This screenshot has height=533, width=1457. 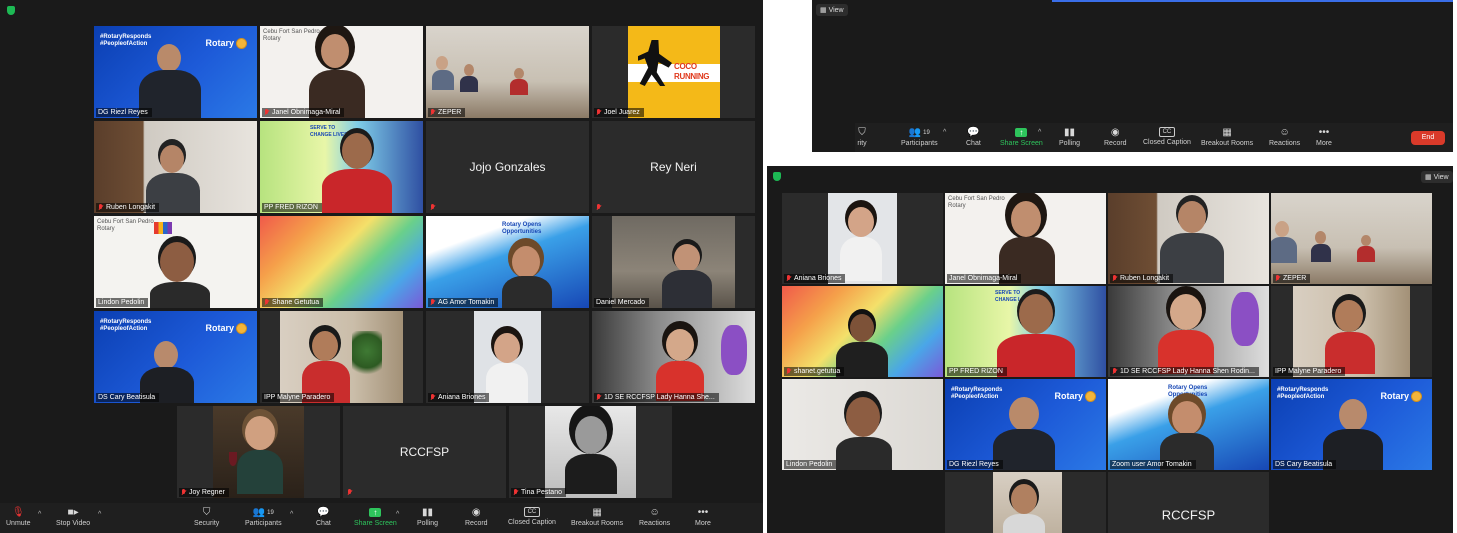 I want to click on video-tile, so click(x=1025, y=502).